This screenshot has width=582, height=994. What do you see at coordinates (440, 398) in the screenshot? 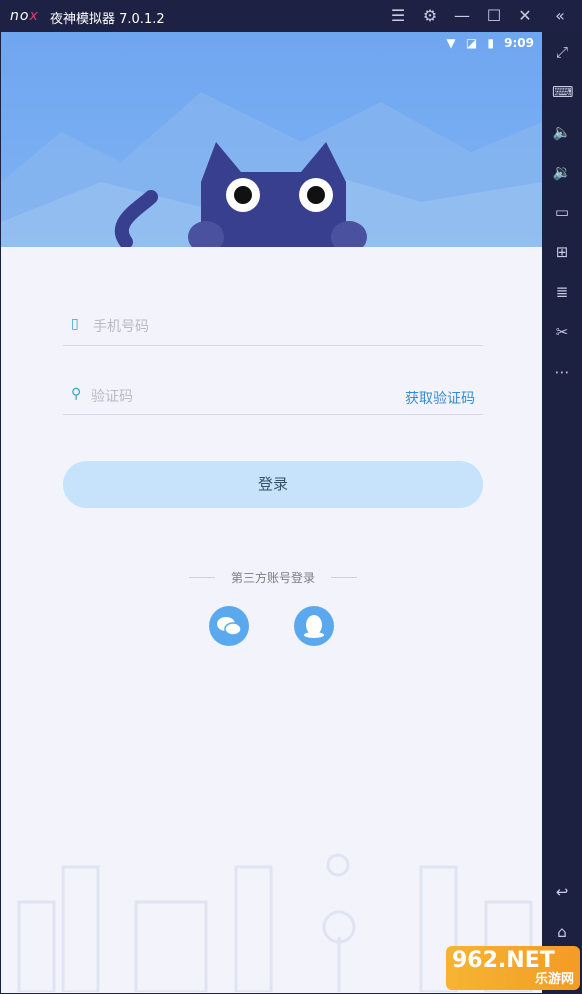
I see `get-code-button: 获取验证码` at bounding box center [440, 398].